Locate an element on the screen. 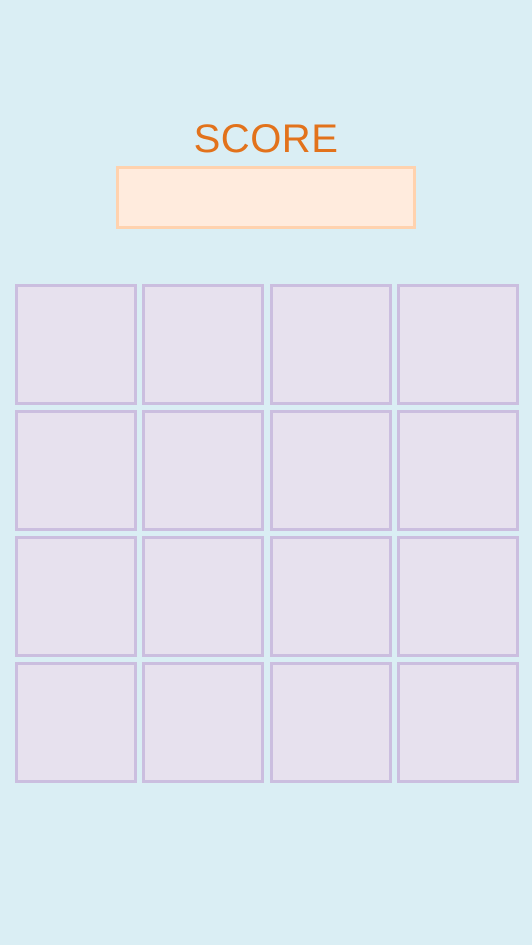 The image size is (532, 945). board-cell-r4-c1 is located at coordinates (76, 722).